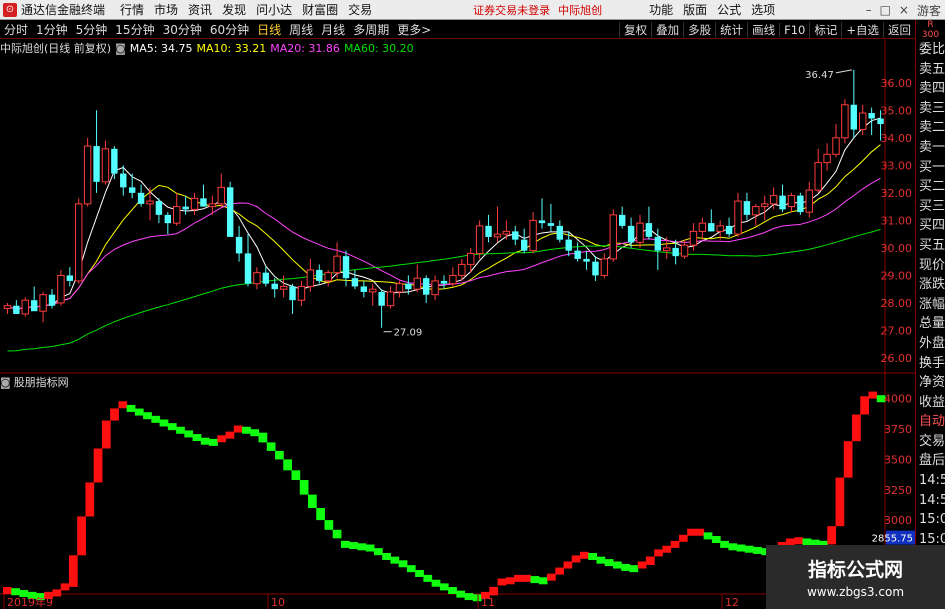  I want to click on side-panel-top: R 300, so click(930, 30).